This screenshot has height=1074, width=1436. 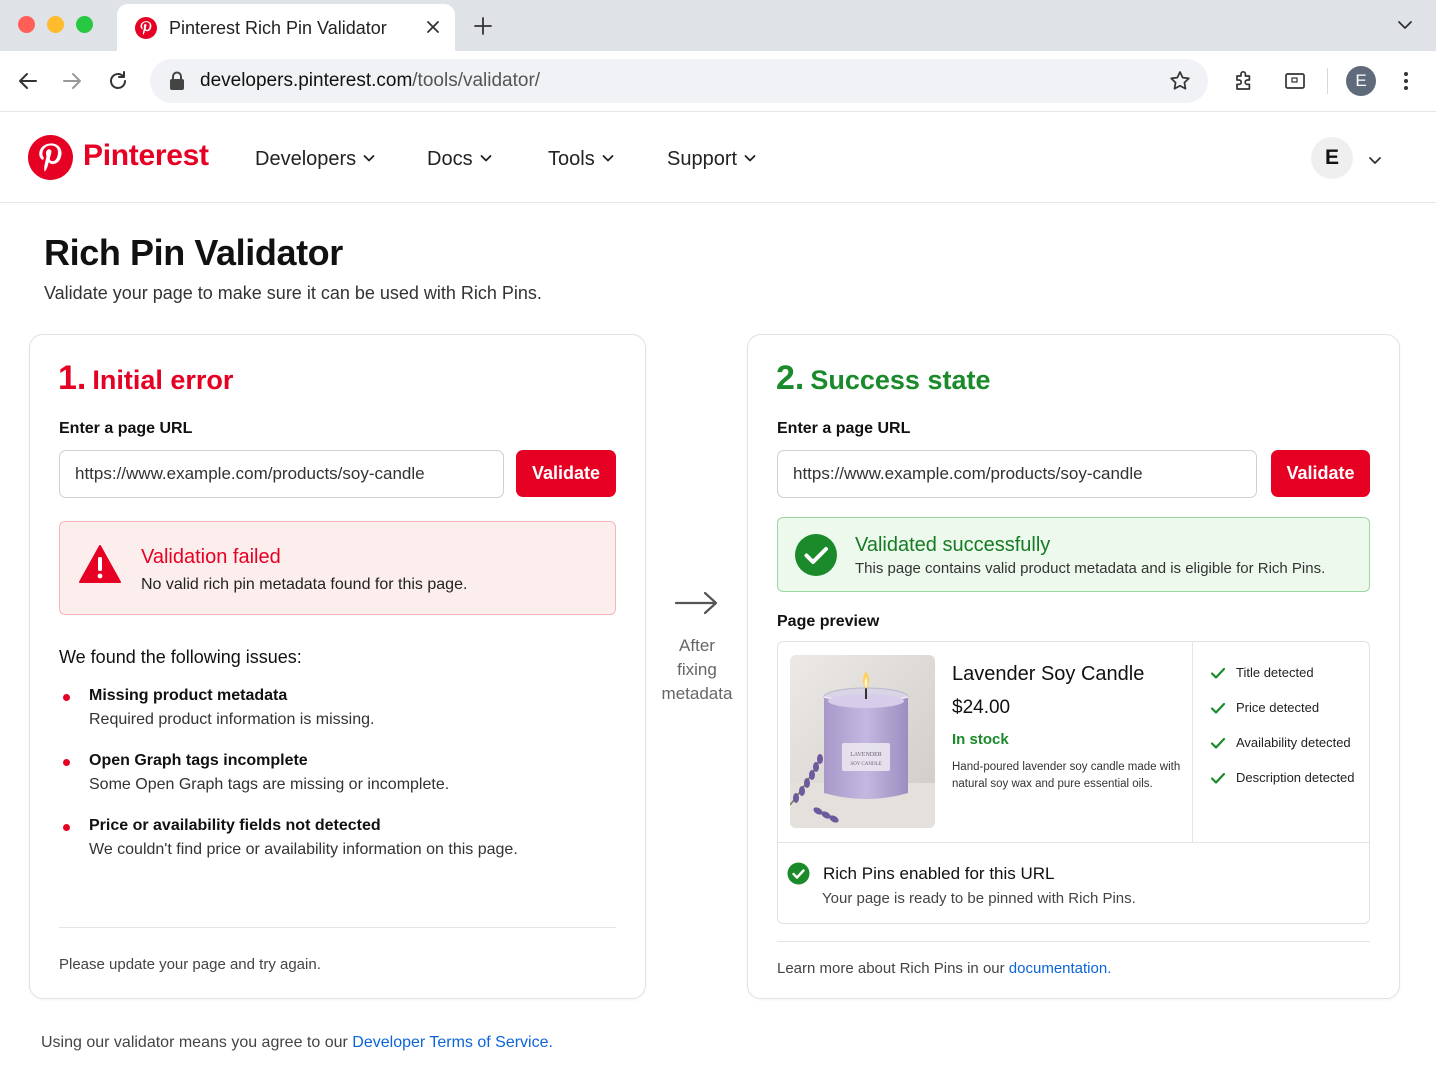 I want to click on developer-terms-link: Developer Terms of Service., so click(x=452, y=1042).